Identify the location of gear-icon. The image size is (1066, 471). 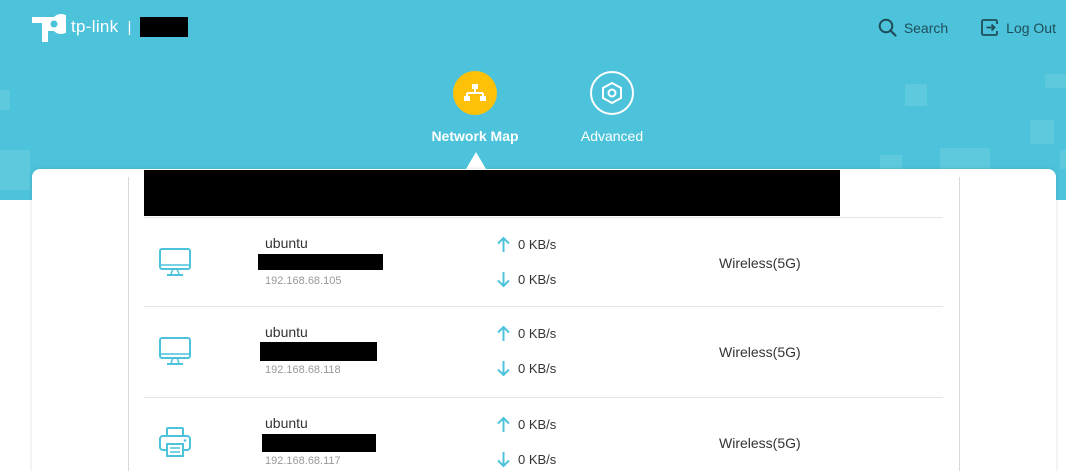
(612, 93).